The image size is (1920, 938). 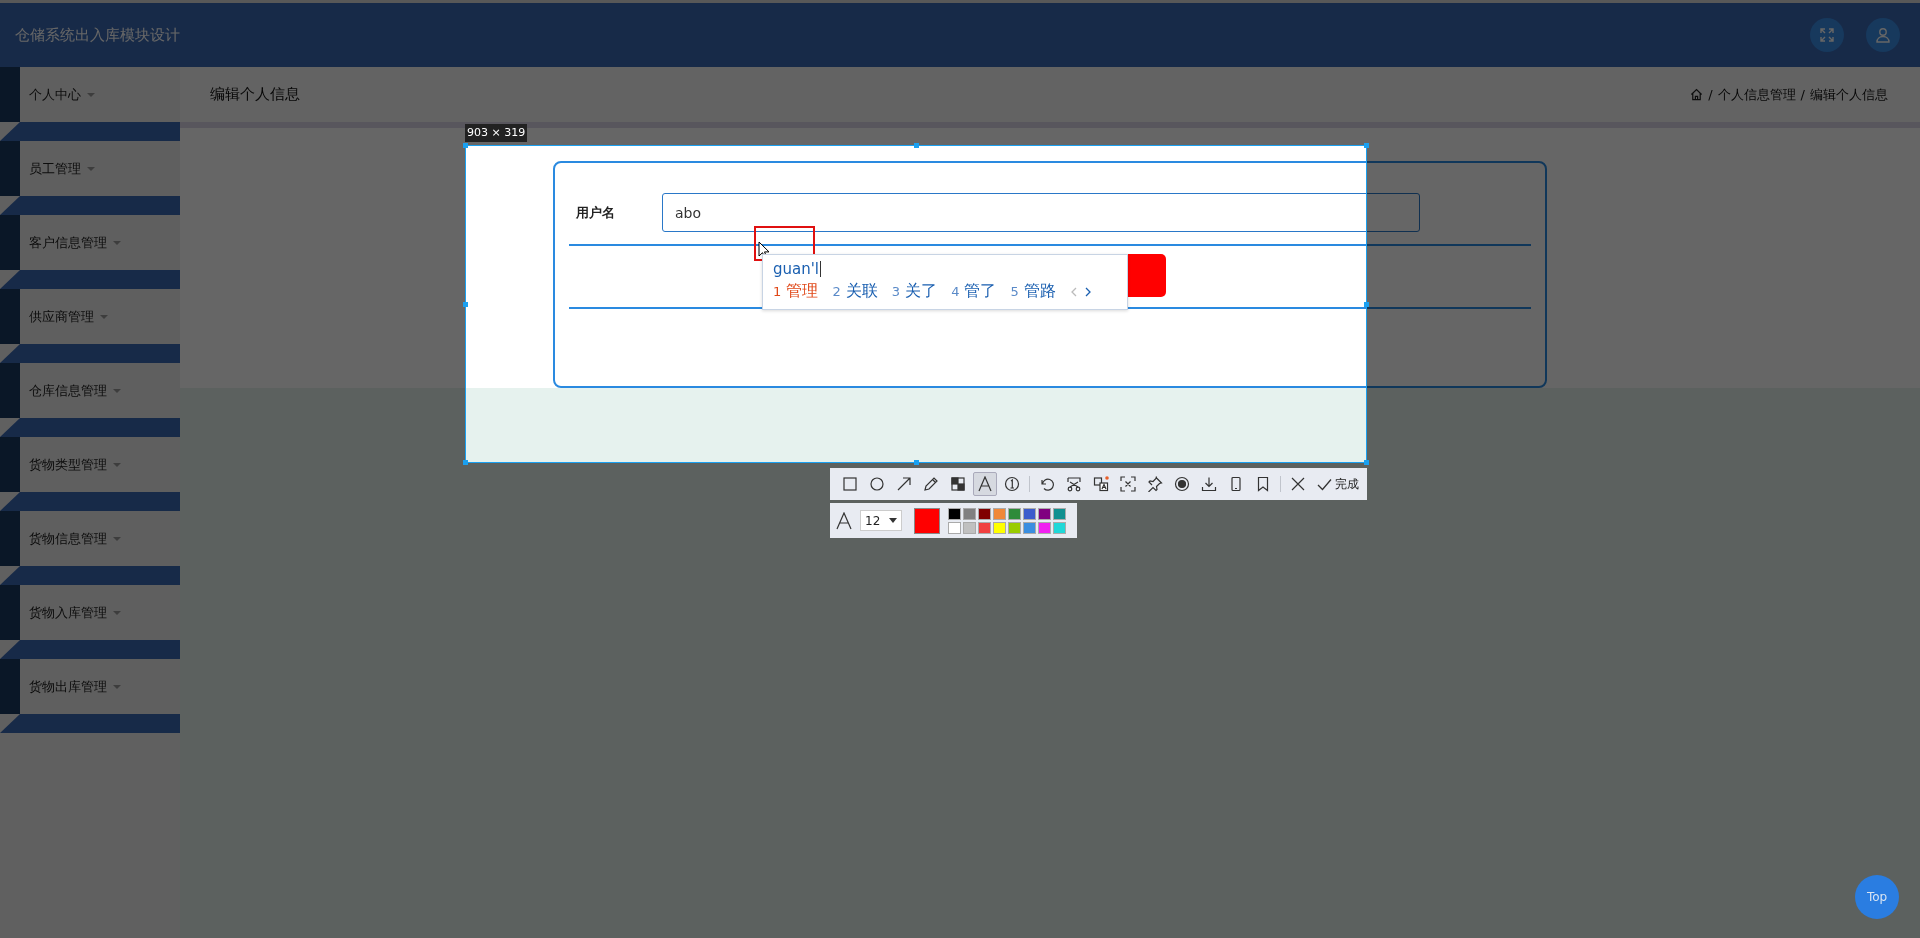 I want to click on done-button: 完成, so click(x=1338, y=484).